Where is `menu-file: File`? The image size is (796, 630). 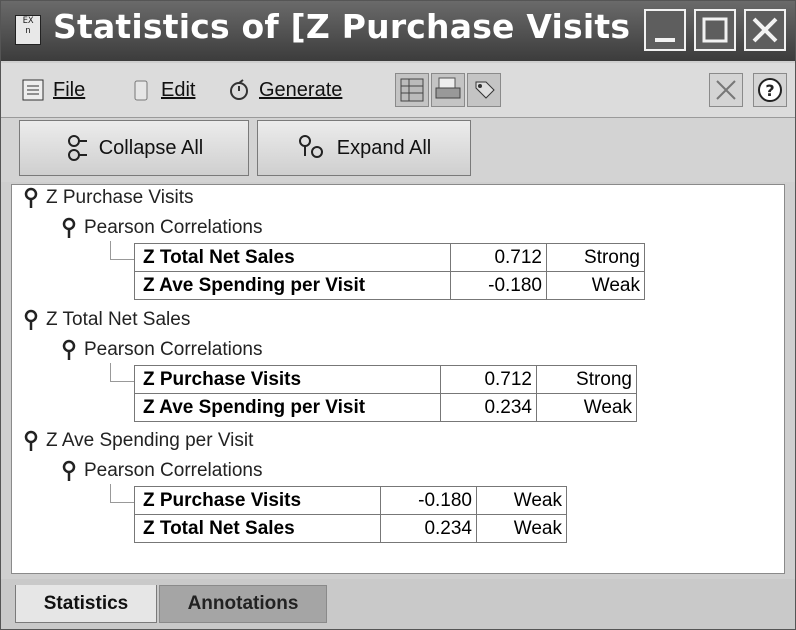
menu-file: File is located at coordinates (53, 90).